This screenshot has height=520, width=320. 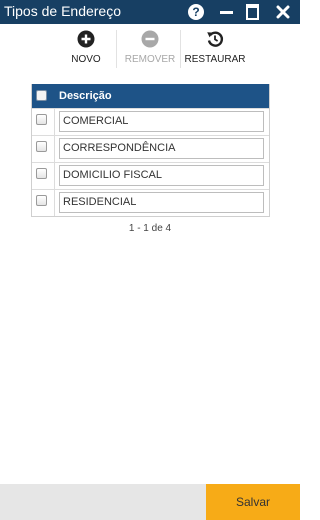 I want to click on restore-button-label: RESTAURAR, so click(x=215, y=59).